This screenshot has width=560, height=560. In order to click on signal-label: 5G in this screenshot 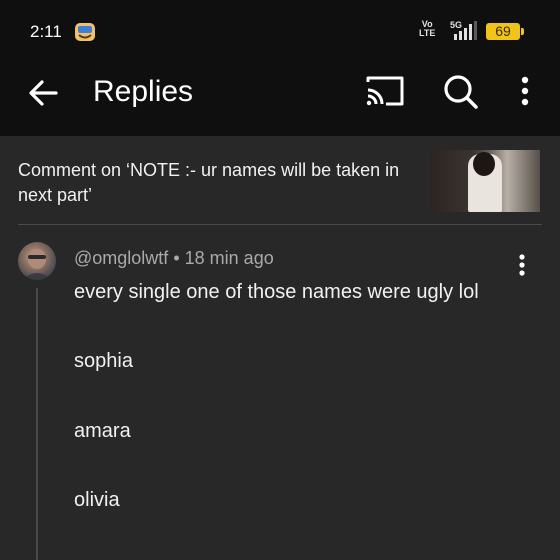, I will do `click(456, 25)`.